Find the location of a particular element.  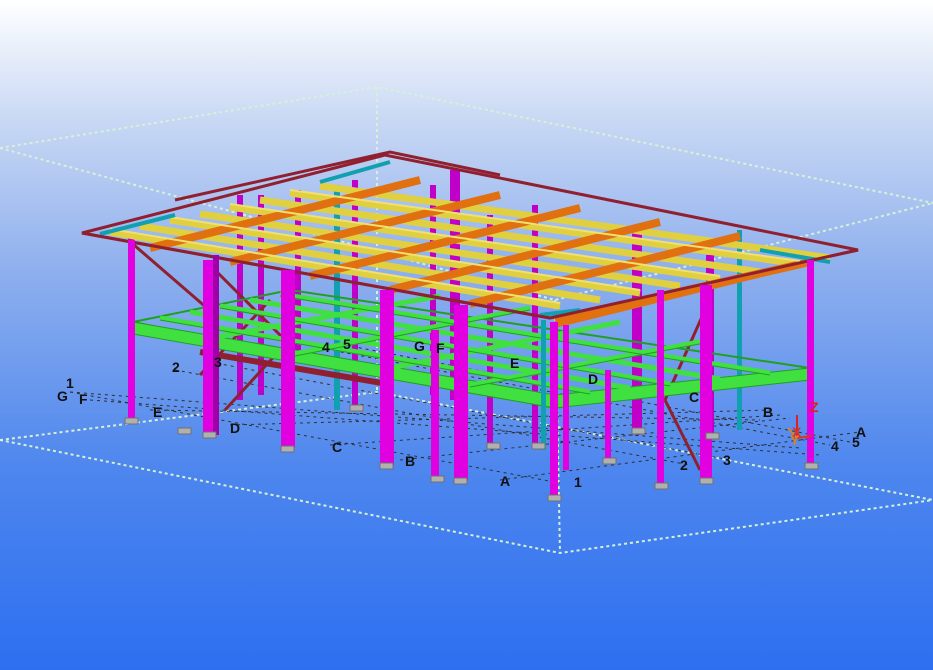

grid-label-3-left: 3 is located at coordinates (218, 362).